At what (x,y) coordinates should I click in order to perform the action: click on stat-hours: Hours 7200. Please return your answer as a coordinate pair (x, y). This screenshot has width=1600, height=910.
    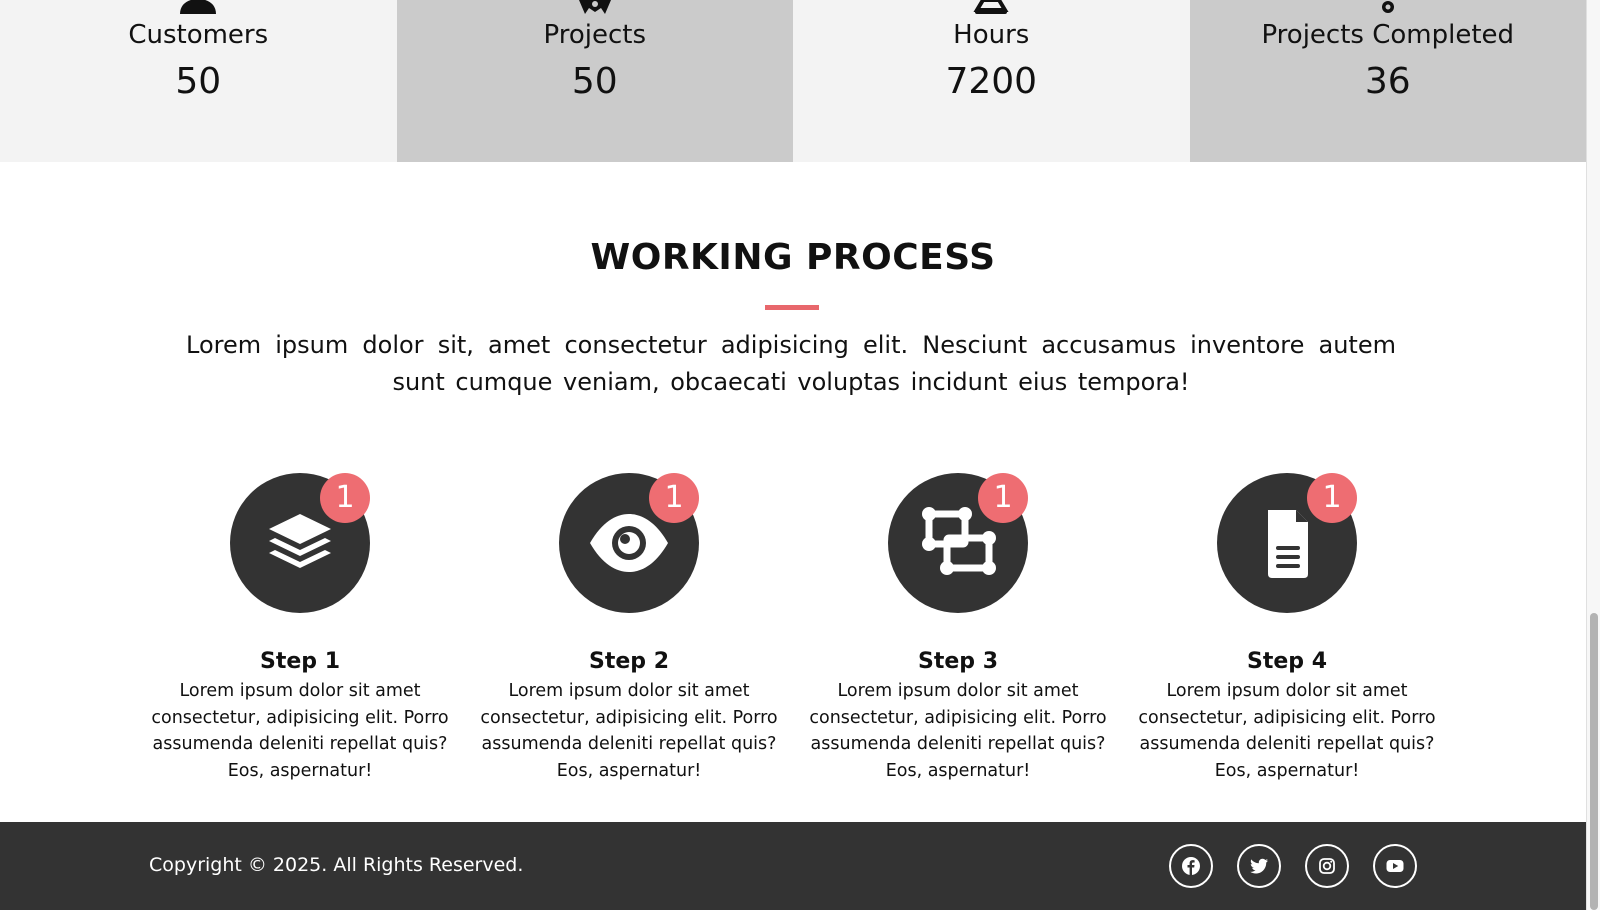
    Looking at the image, I should click on (991, 81).